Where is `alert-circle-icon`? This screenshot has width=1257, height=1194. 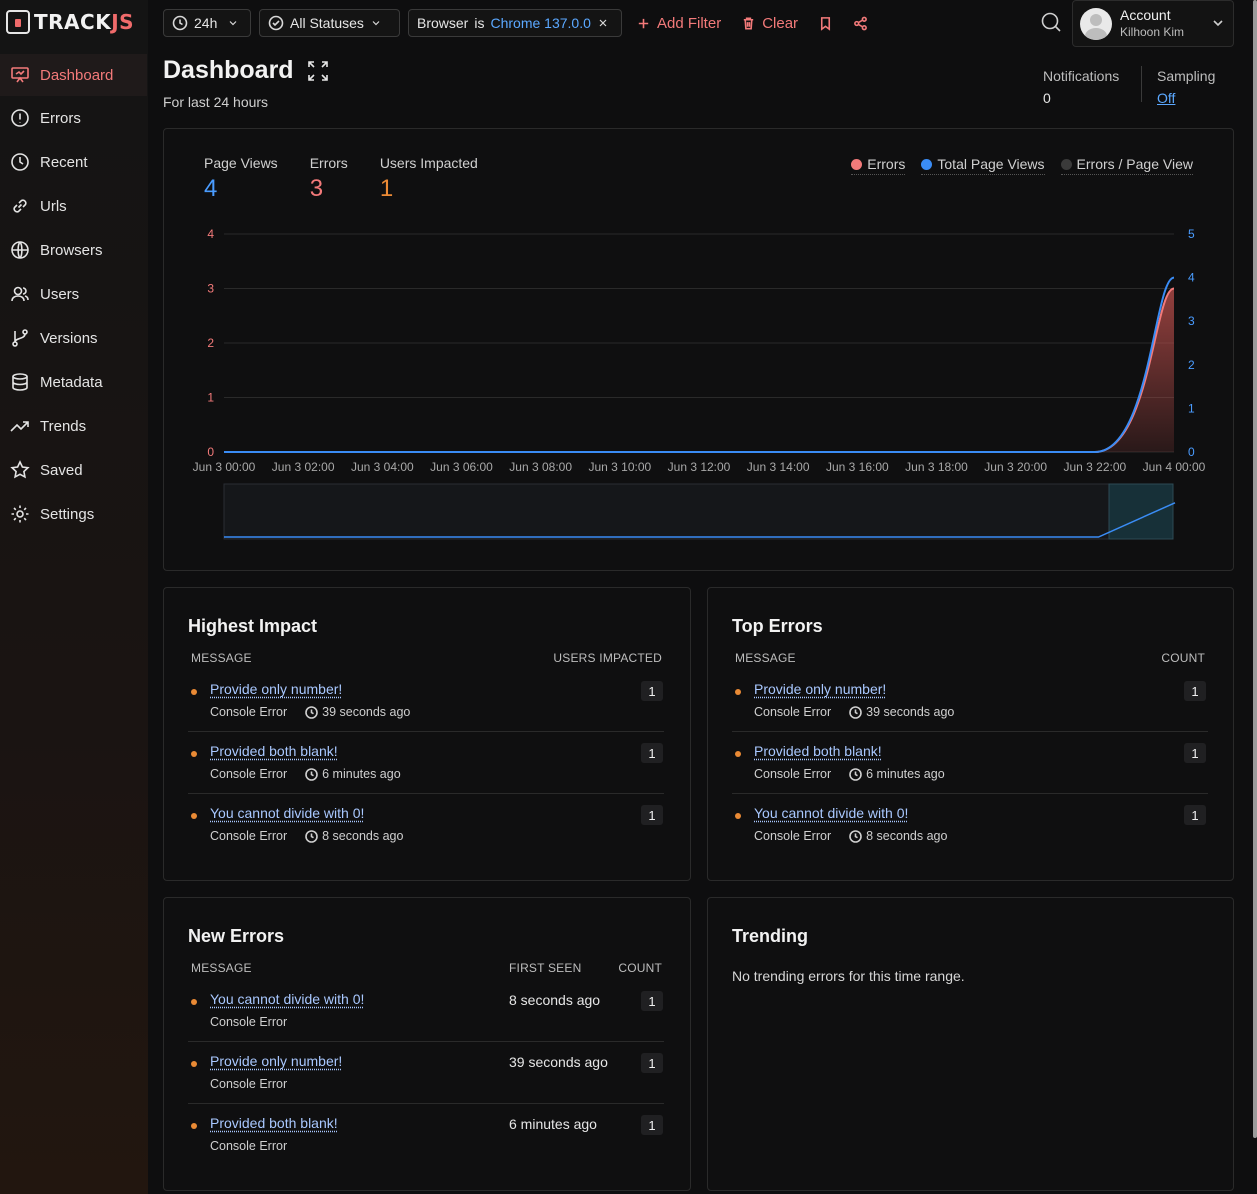
alert-circle-icon is located at coordinates (20, 118).